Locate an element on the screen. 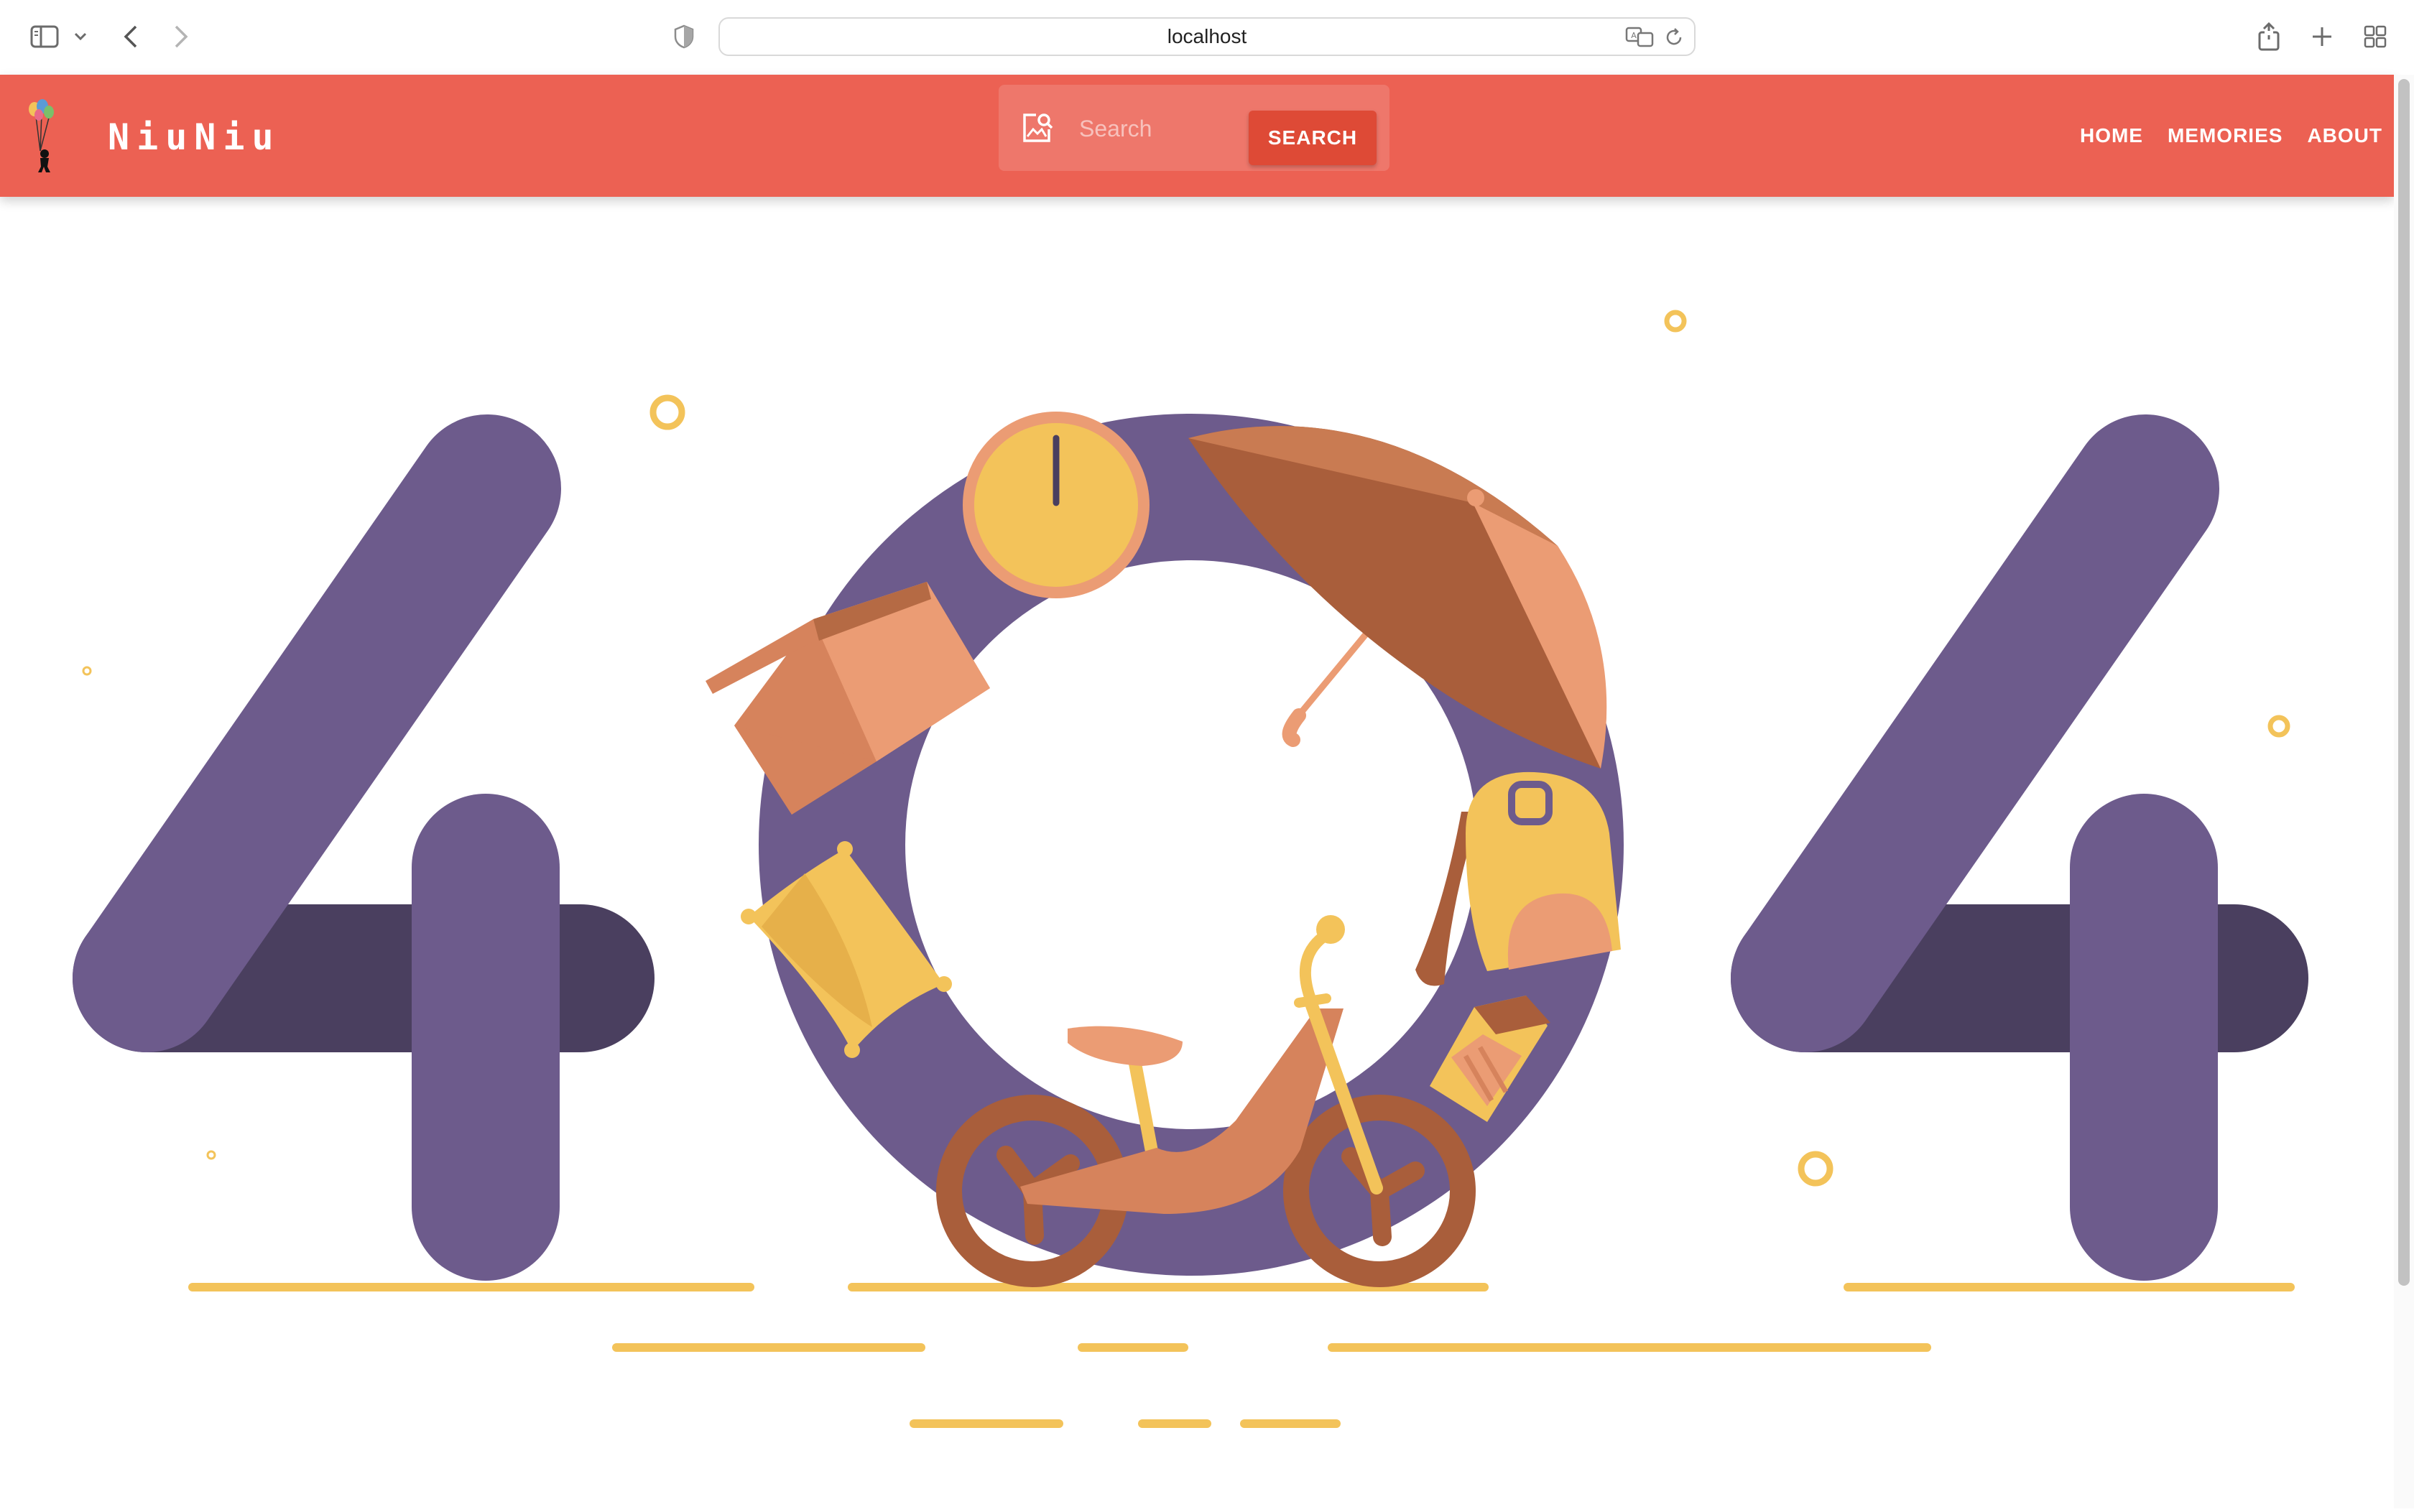 This screenshot has height=1512, width=2414. digit-four-right is located at coordinates (2019, 847).